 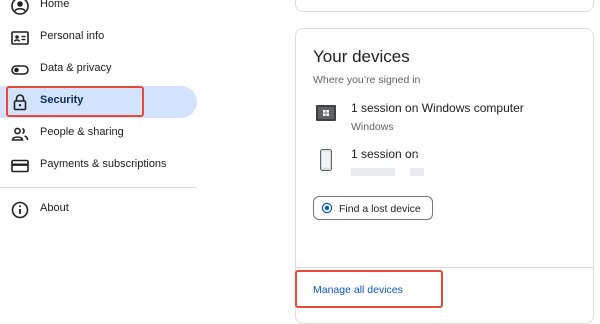 What do you see at coordinates (98, 102) in the screenshot?
I see `sidebar-item-security: Security` at bounding box center [98, 102].